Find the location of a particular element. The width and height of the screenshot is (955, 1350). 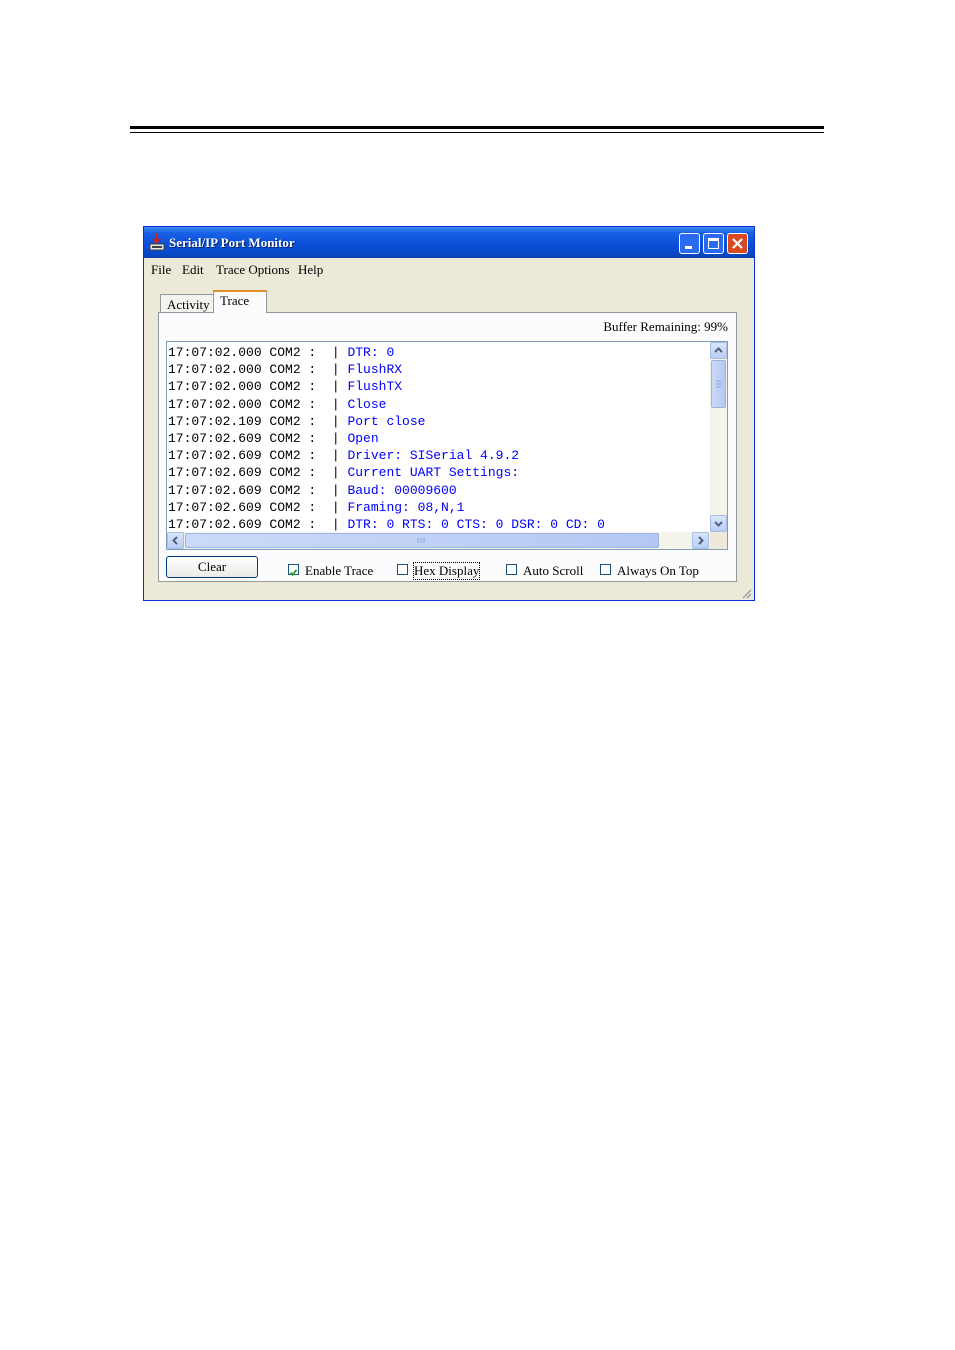

trace-row: 17:07:02.109 COM2 : | Port close is located at coordinates (438, 421).